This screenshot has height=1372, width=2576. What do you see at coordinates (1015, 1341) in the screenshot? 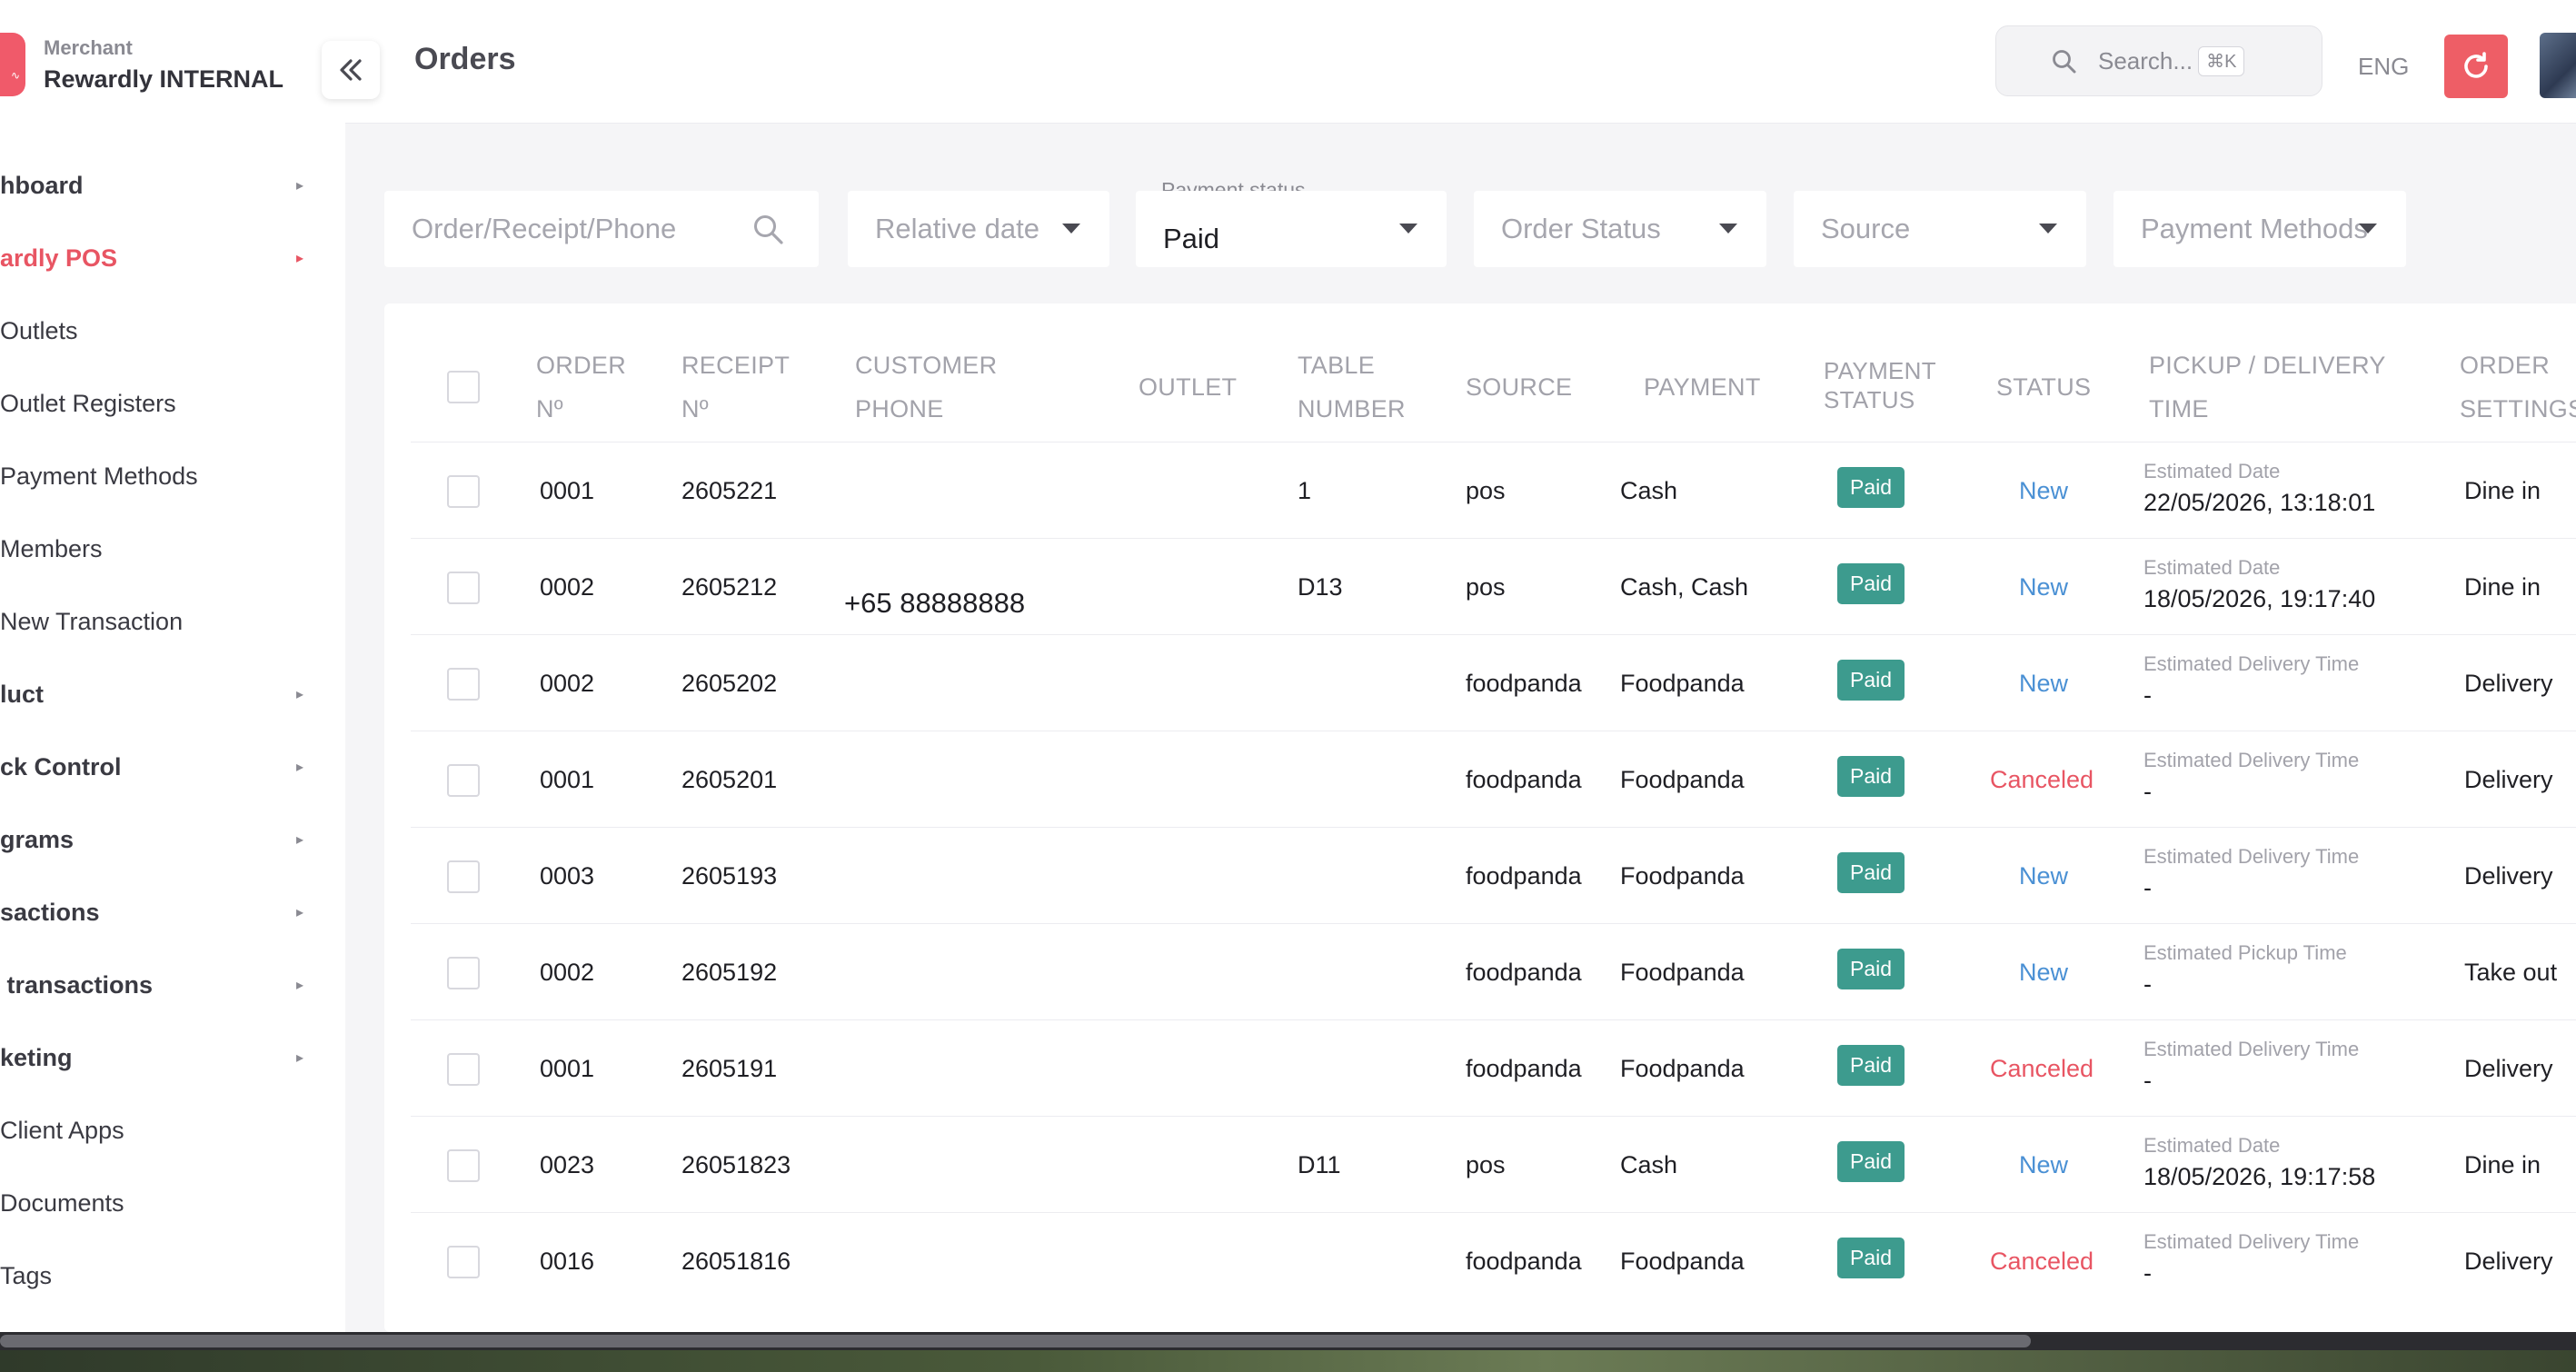
I see `scrollbar-thumb` at bounding box center [1015, 1341].